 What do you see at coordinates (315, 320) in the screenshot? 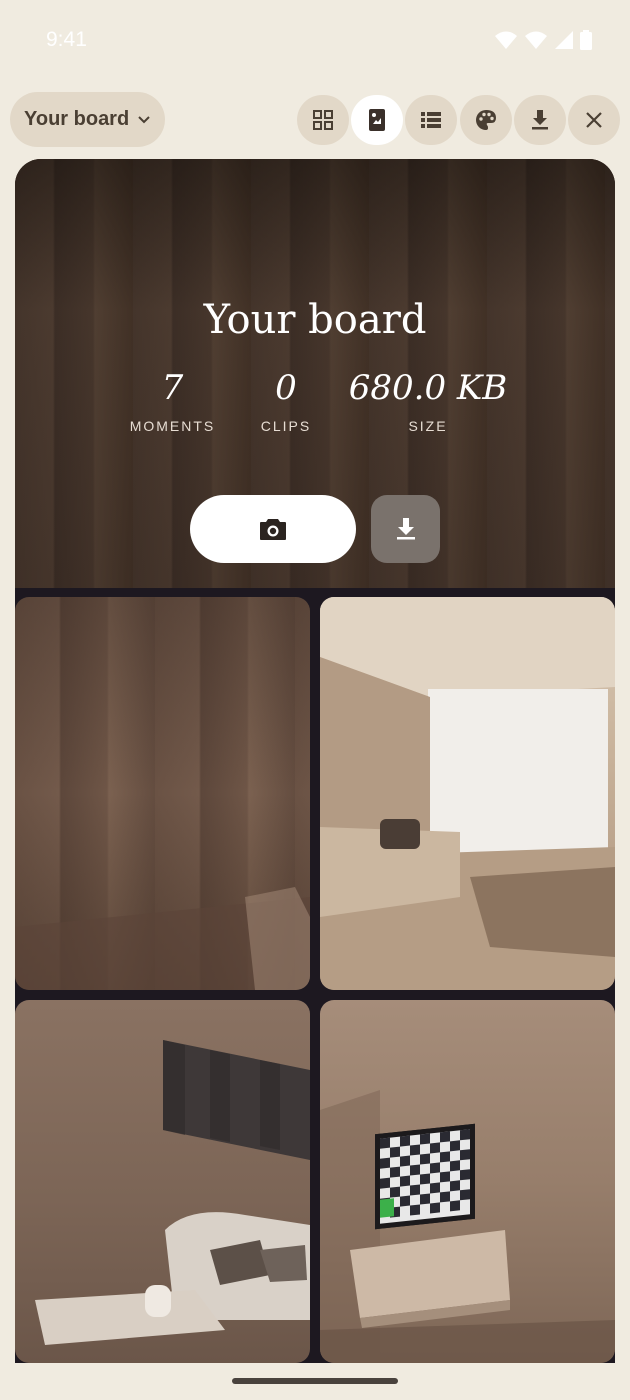
I see `board-title: Your board` at bounding box center [315, 320].